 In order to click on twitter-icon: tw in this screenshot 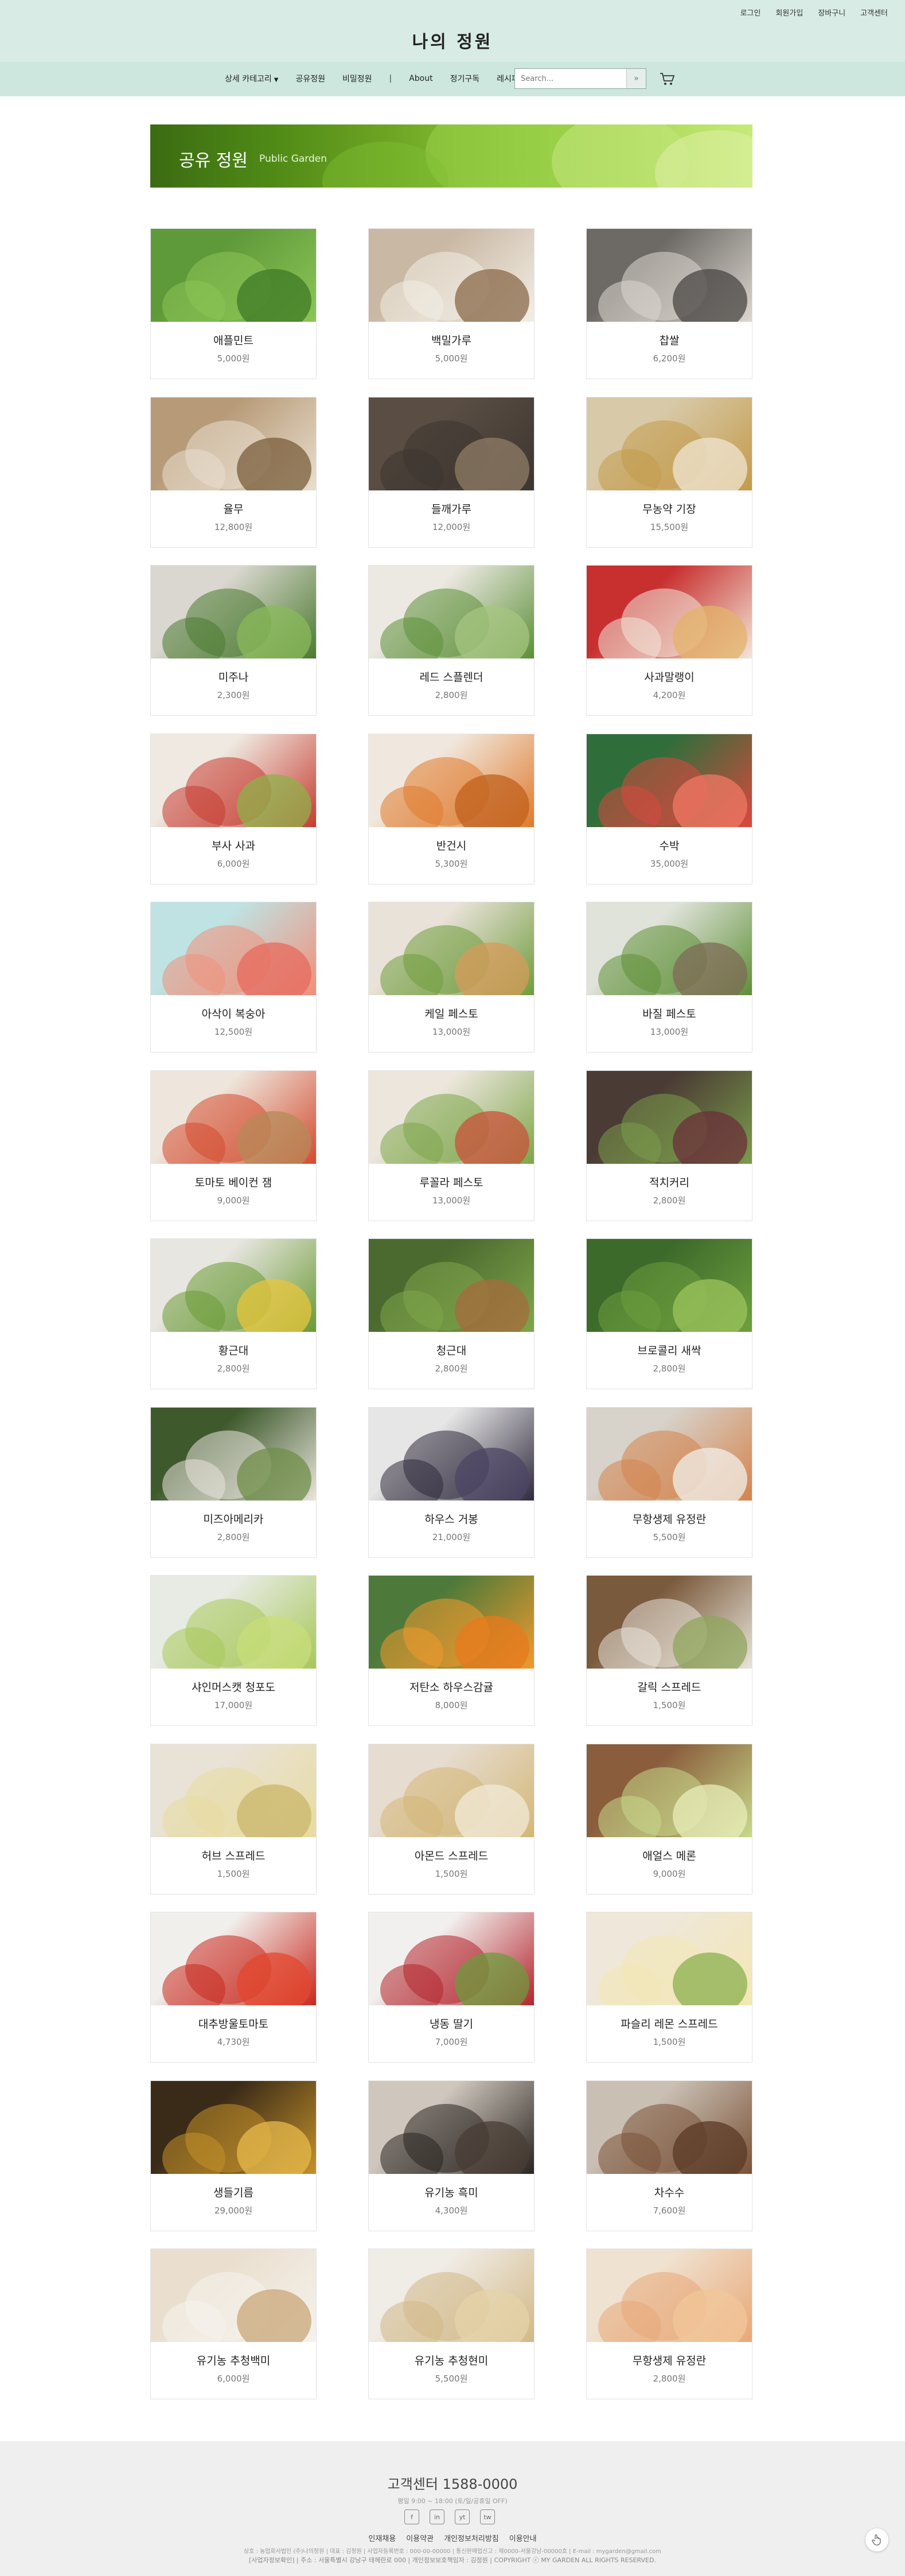, I will do `click(487, 2516)`.